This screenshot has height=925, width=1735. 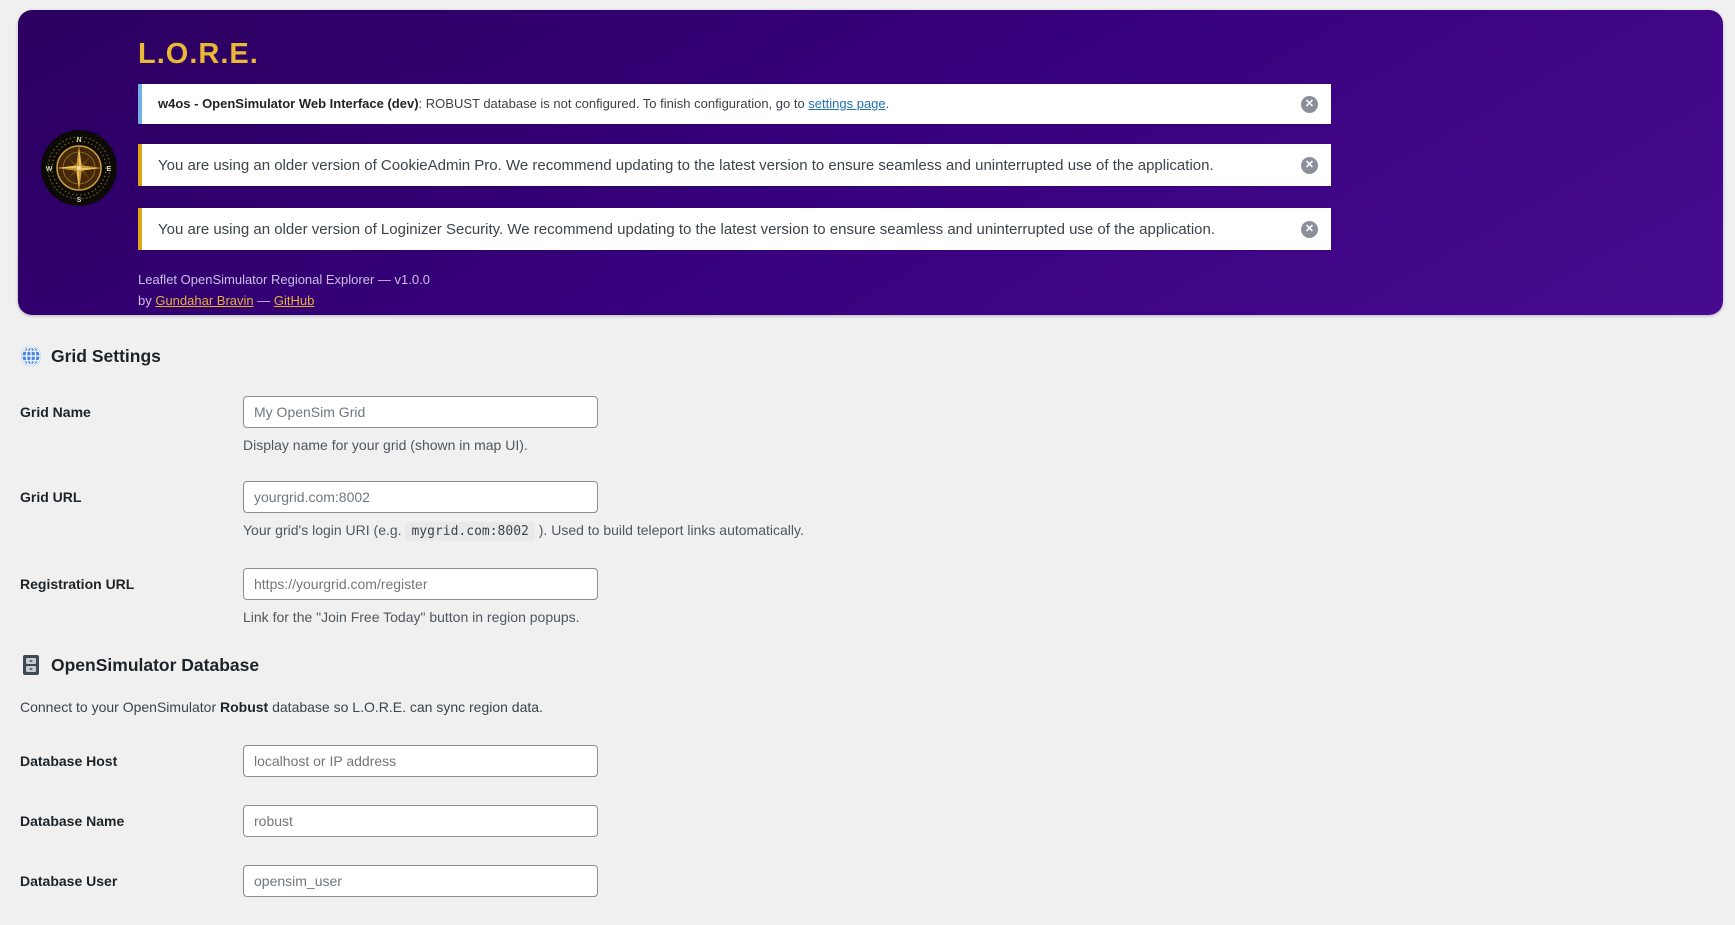 I want to click on svg-text: N, so click(x=78, y=140).